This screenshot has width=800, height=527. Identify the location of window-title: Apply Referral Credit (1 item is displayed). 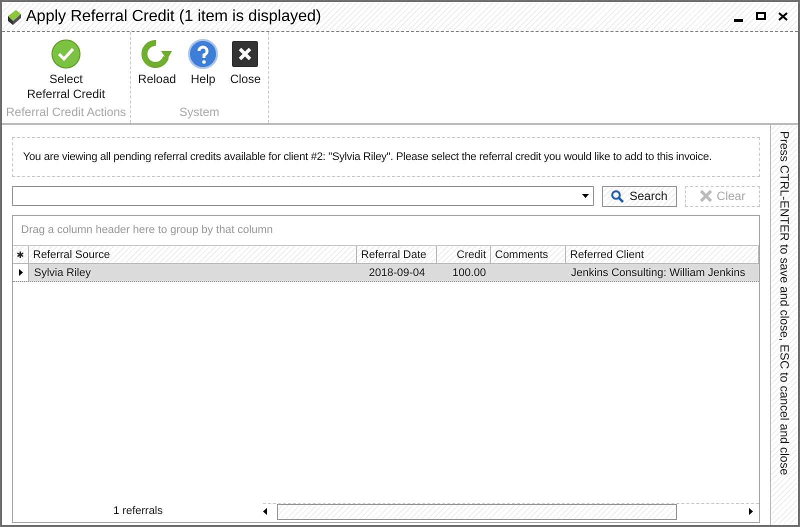
(174, 16).